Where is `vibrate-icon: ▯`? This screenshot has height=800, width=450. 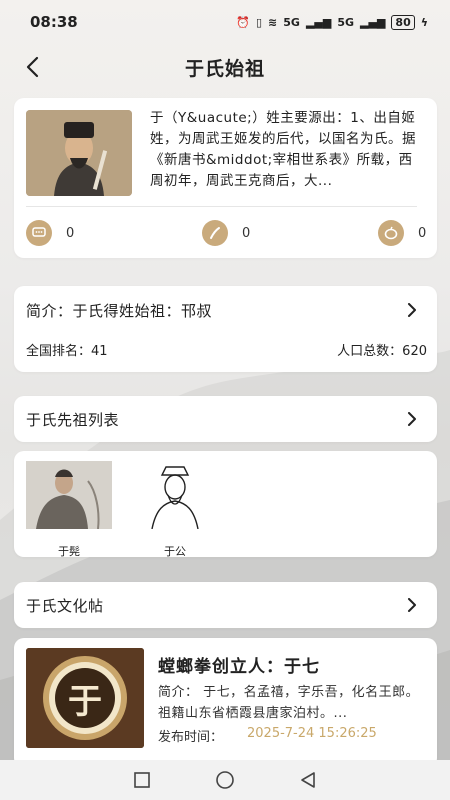 vibrate-icon: ▯ is located at coordinates (259, 22).